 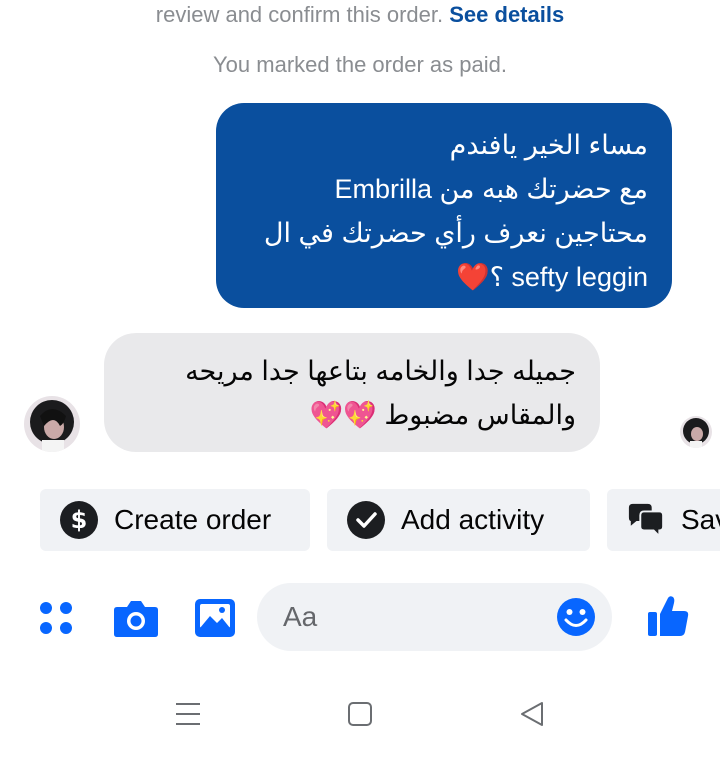 I want to click on seen-avatar, so click(x=696, y=432).